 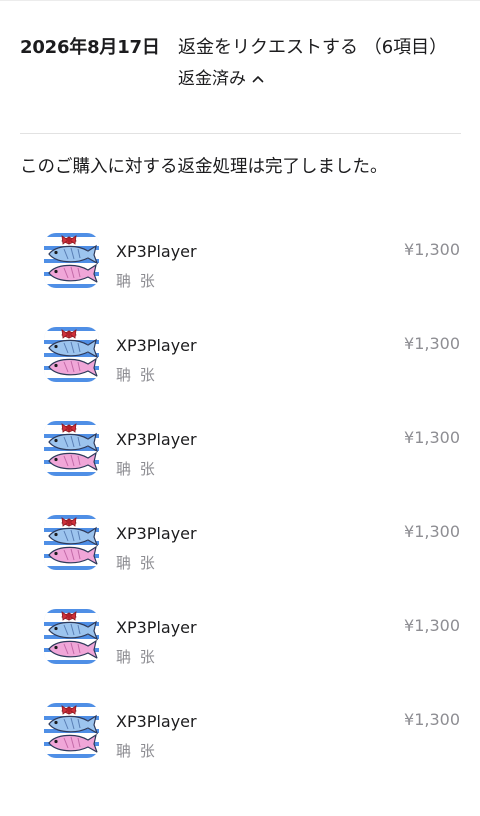 I want to click on refund-complete-message: このご購入に対する返金処理は完了しました。, so click(x=204, y=167).